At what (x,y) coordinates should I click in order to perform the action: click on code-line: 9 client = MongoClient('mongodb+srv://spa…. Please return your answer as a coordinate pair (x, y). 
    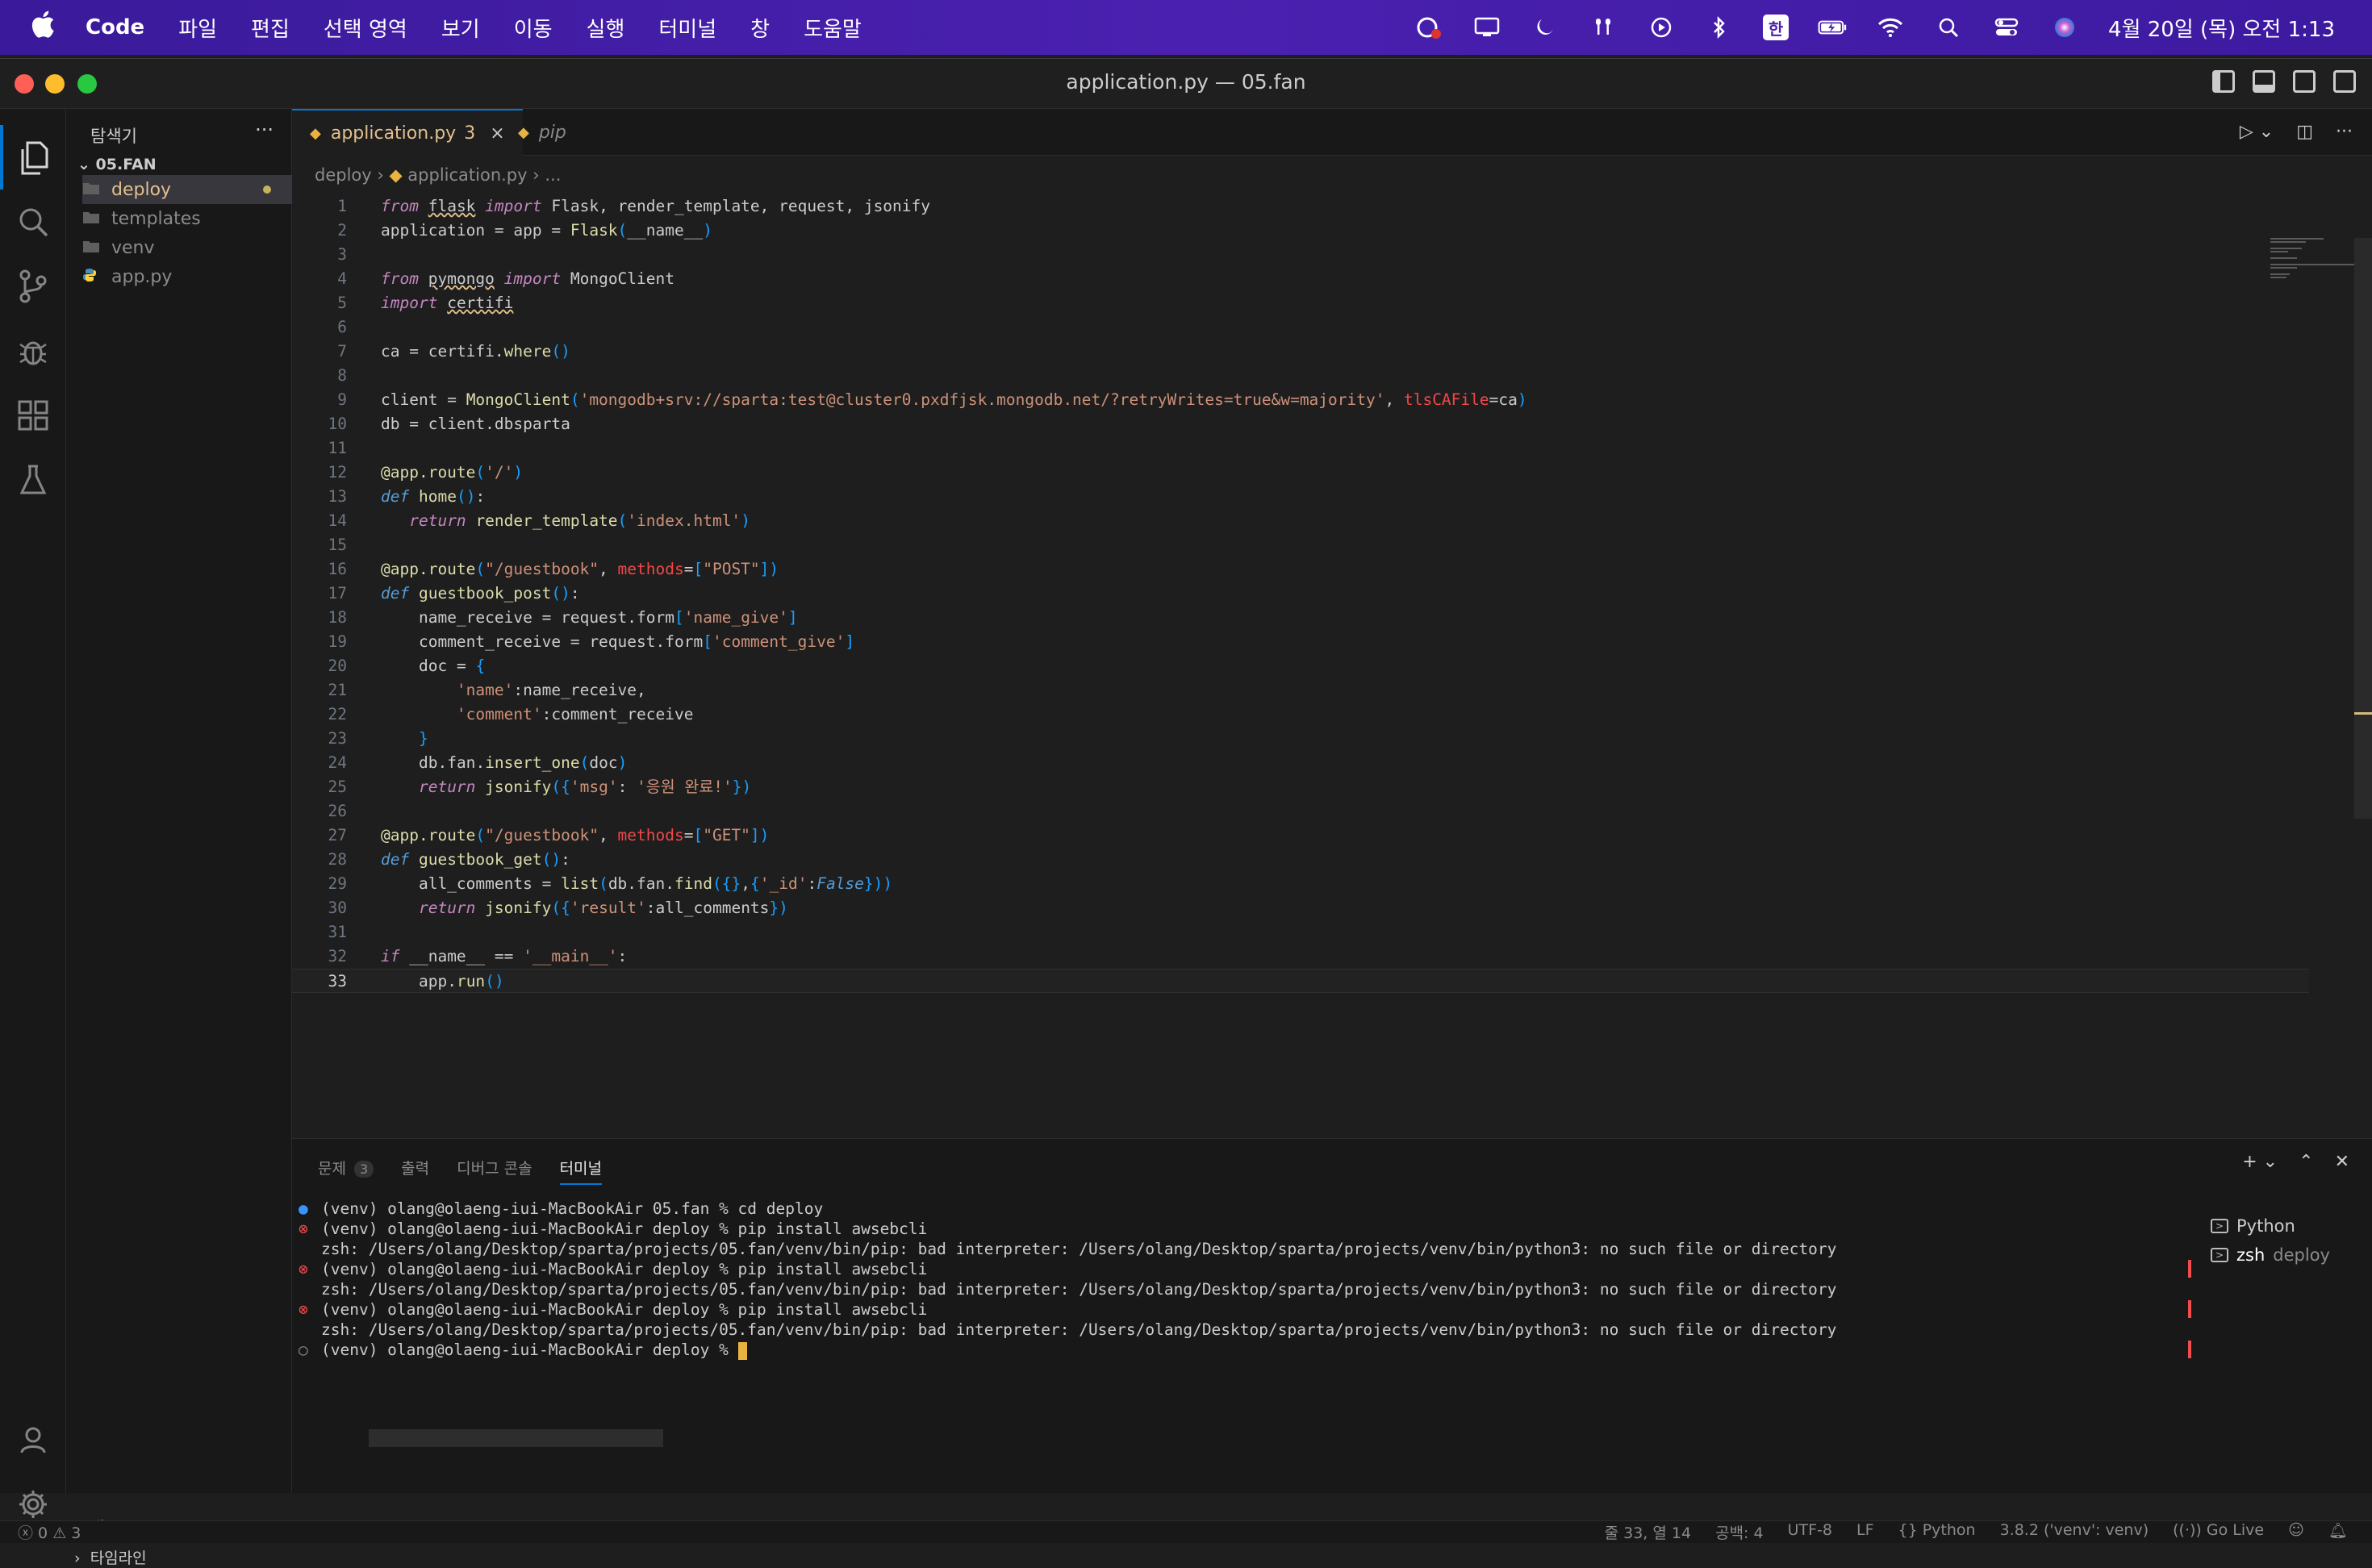
    Looking at the image, I should click on (1301, 400).